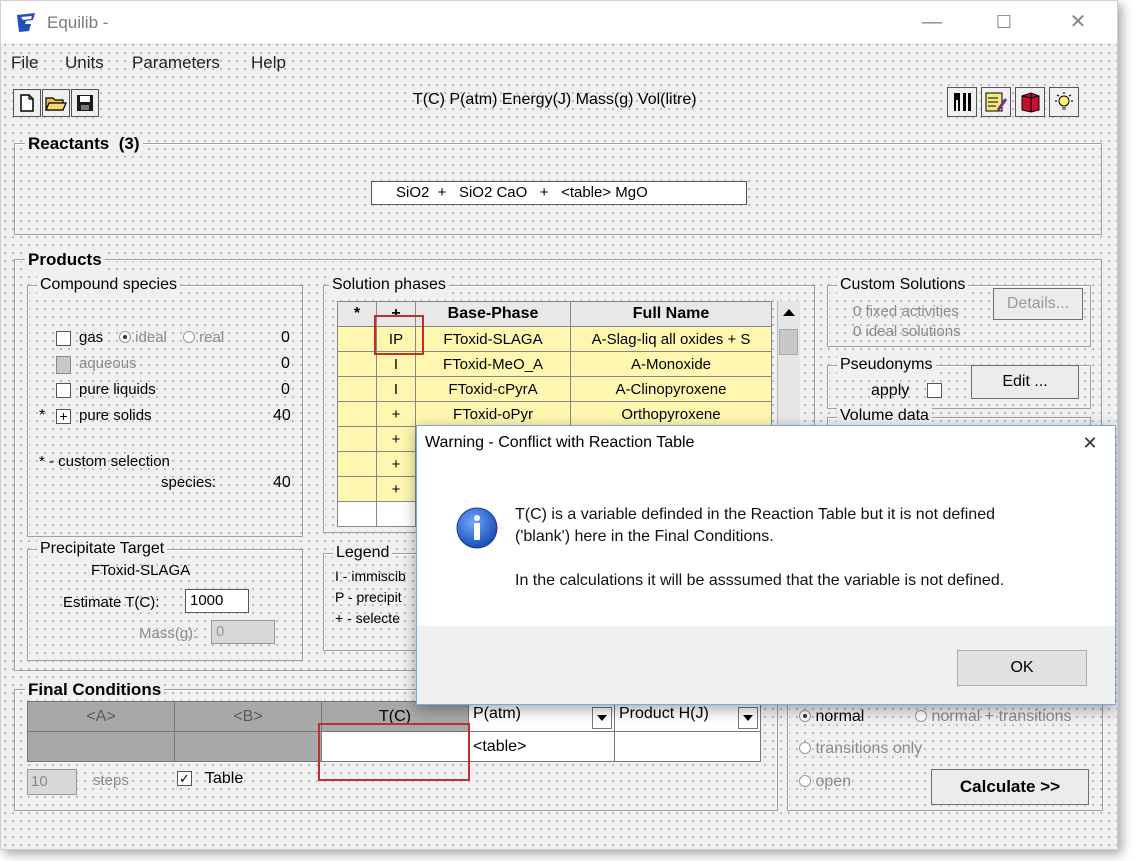 The image size is (1136, 861). I want to click on ok-button: OK, so click(1022, 668).